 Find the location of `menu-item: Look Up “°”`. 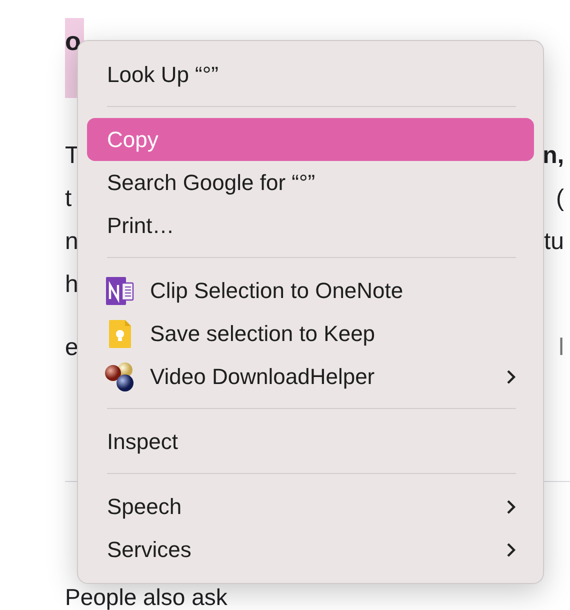

menu-item: Look Up “°” is located at coordinates (310, 74).